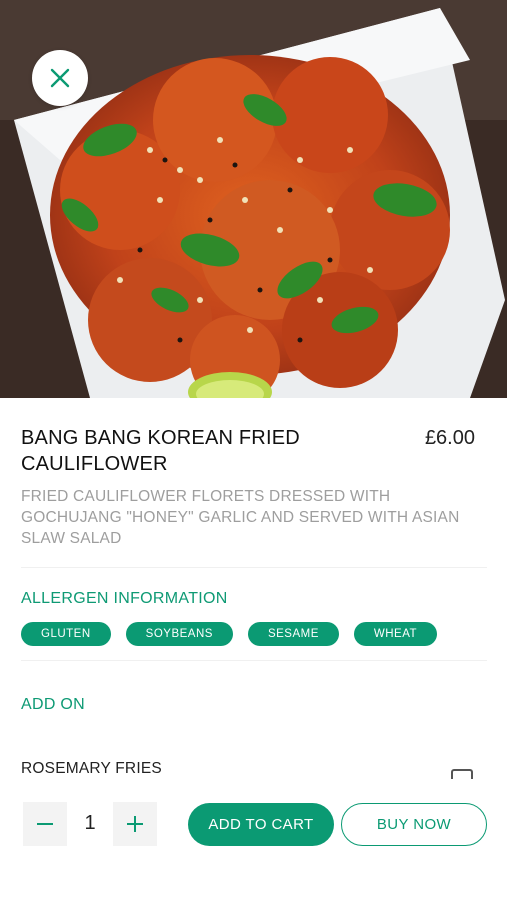  What do you see at coordinates (462, 774) in the screenshot?
I see `addon-checkbox` at bounding box center [462, 774].